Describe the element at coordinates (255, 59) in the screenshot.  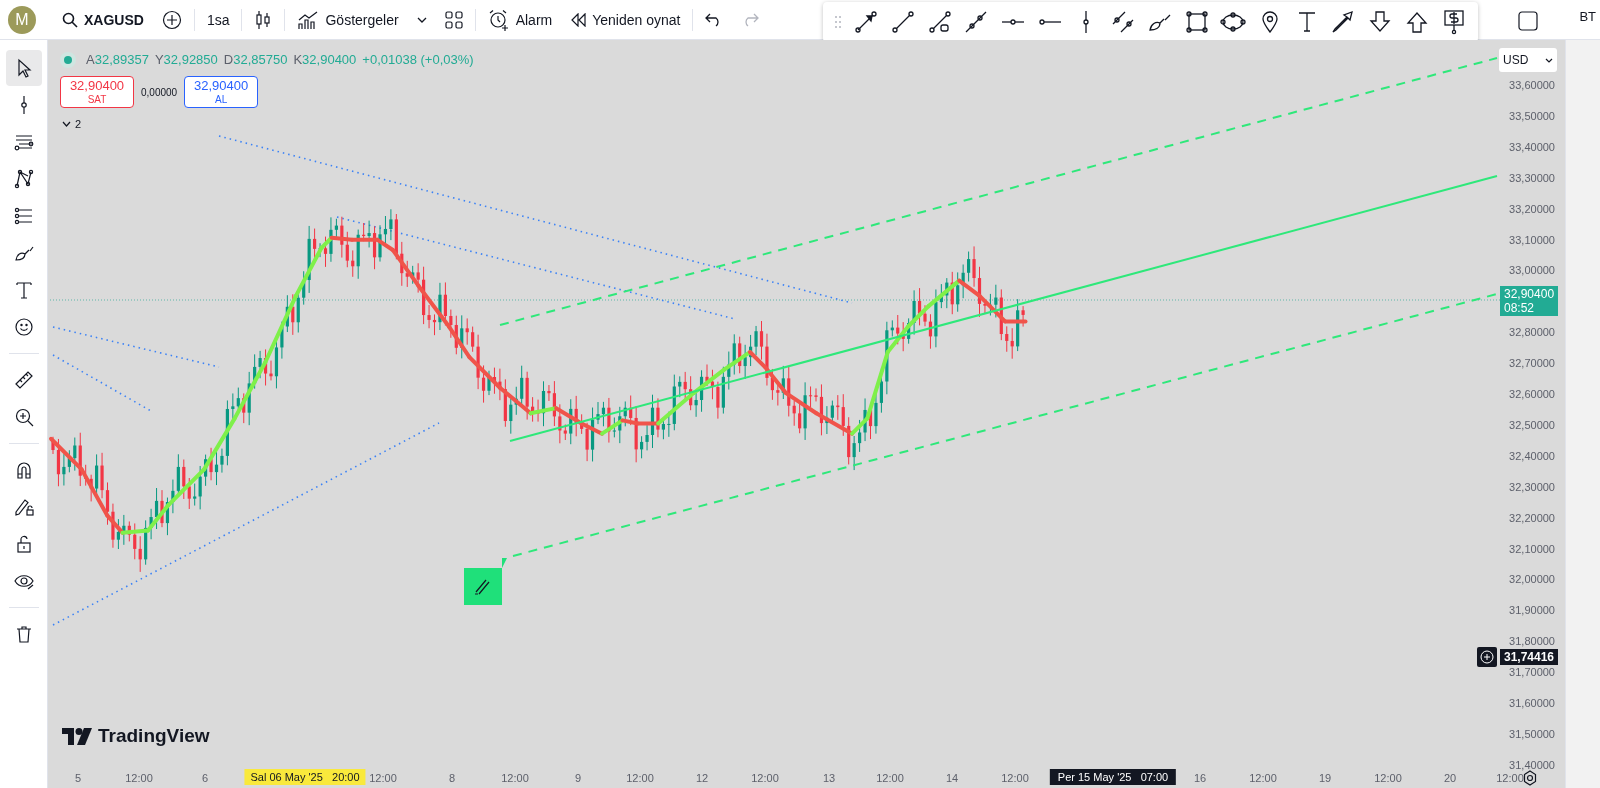
I see `ohlc-value: D32,85750` at that location.